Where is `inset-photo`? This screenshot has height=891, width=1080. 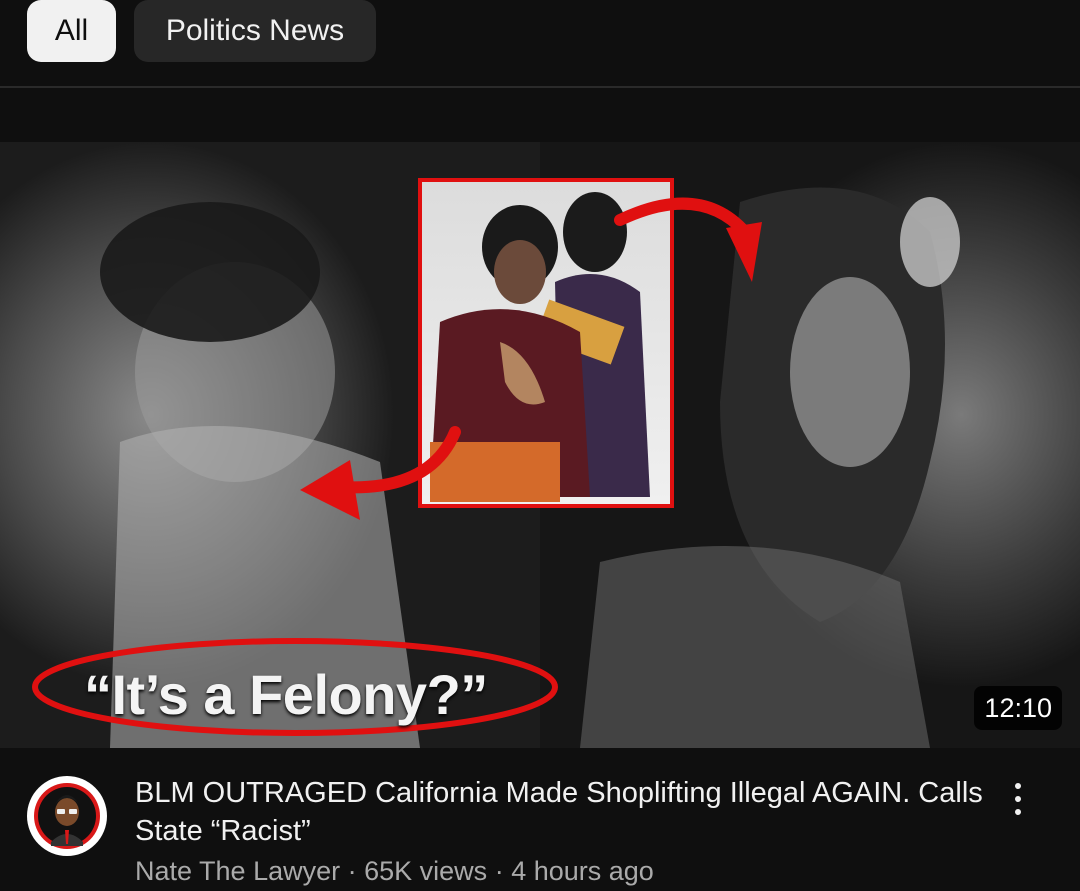 inset-photo is located at coordinates (546, 343).